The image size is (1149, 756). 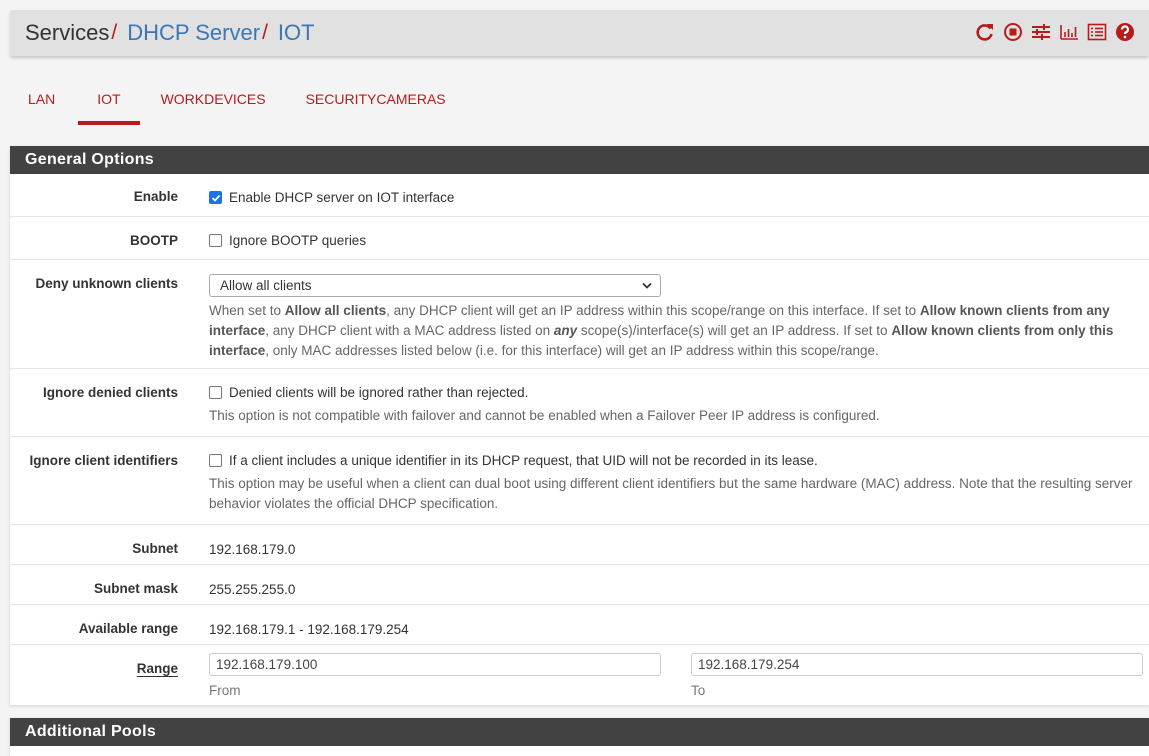 I want to click on panel-heading-pools: Additional Pools, so click(x=579, y=732).